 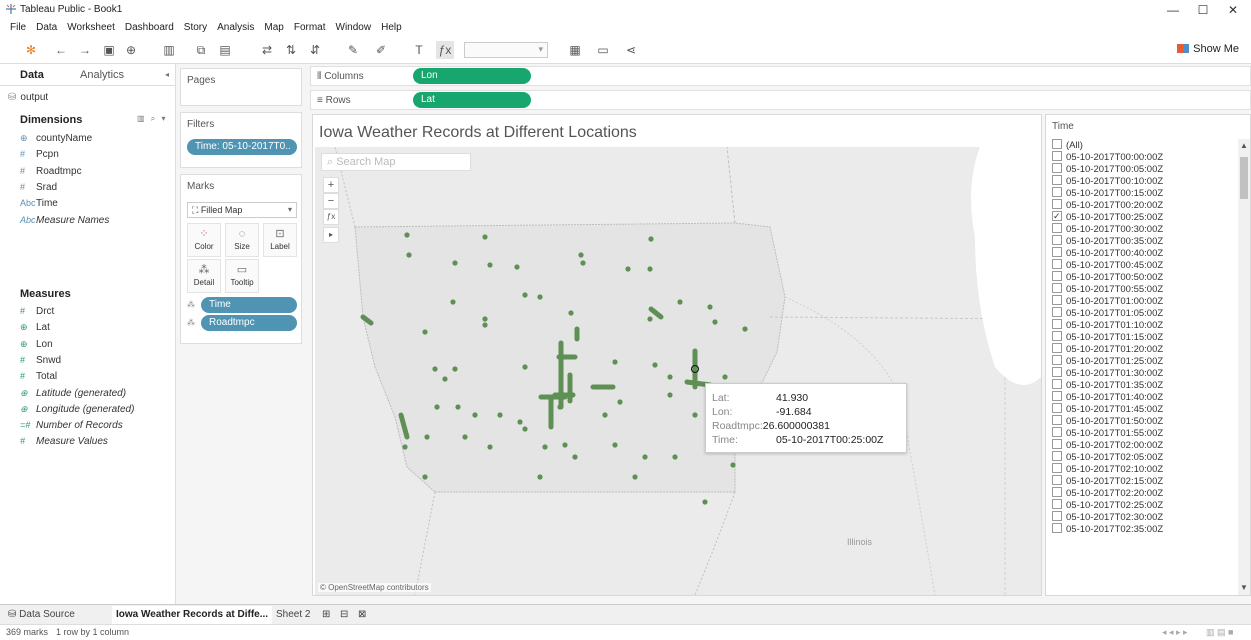 What do you see at coordinates (71, 425) in the screenshot?
I see `measure-field: =# Number of Records` at bounding box center [71, 425].